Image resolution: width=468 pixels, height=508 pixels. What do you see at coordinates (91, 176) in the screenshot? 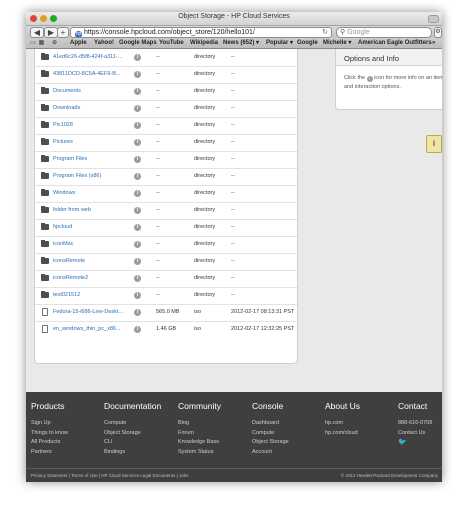
I see `object-name-link: Program Files (x86)` at bounding box center [91, 176].